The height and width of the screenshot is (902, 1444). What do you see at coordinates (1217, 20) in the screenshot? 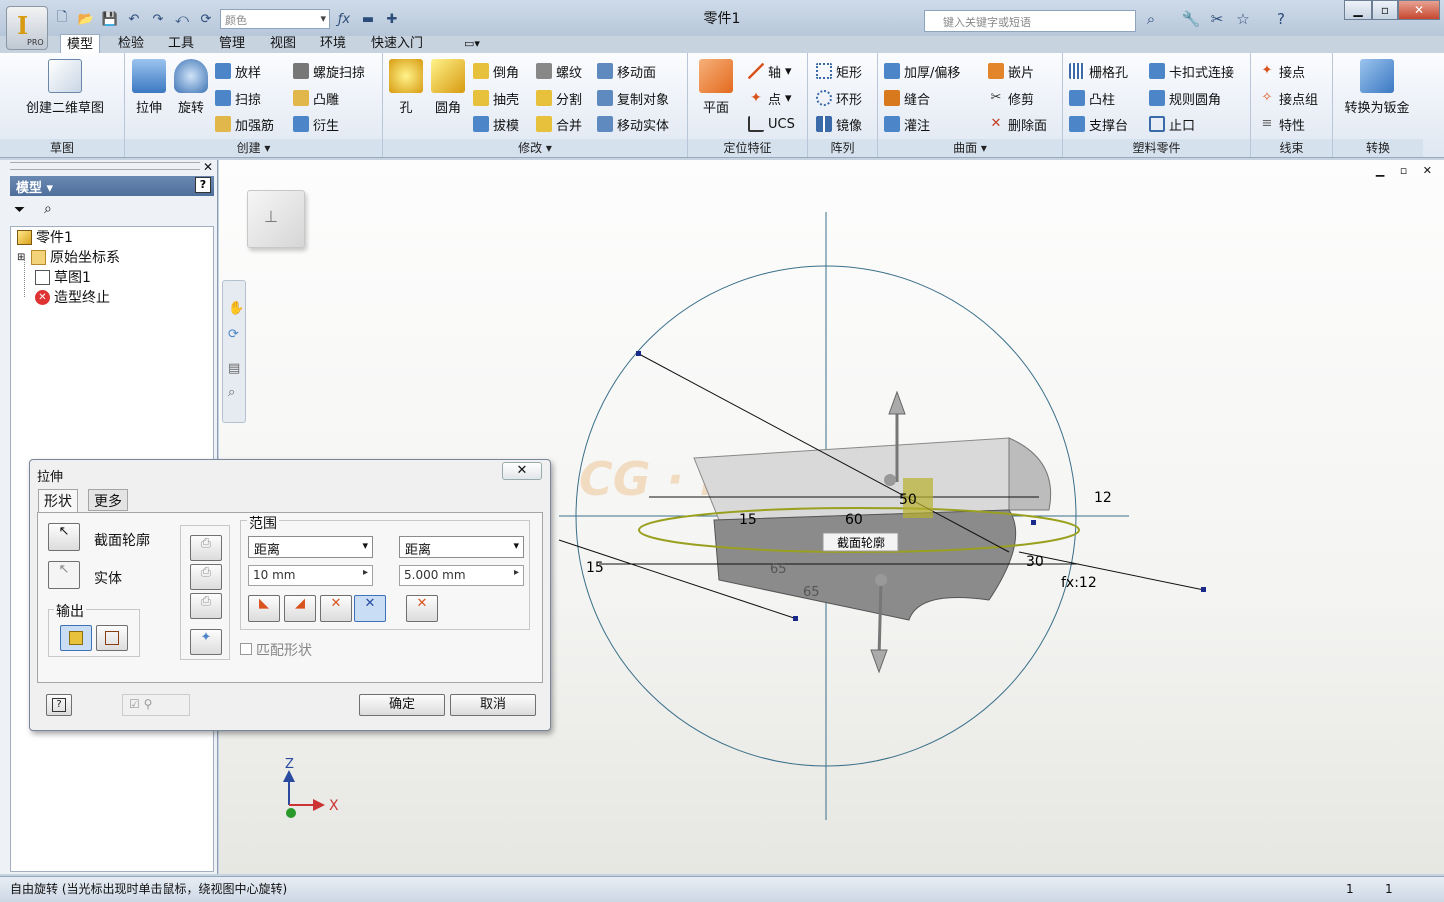
I see `subscription-icon: ✂` at bounding box center [1217, 20].